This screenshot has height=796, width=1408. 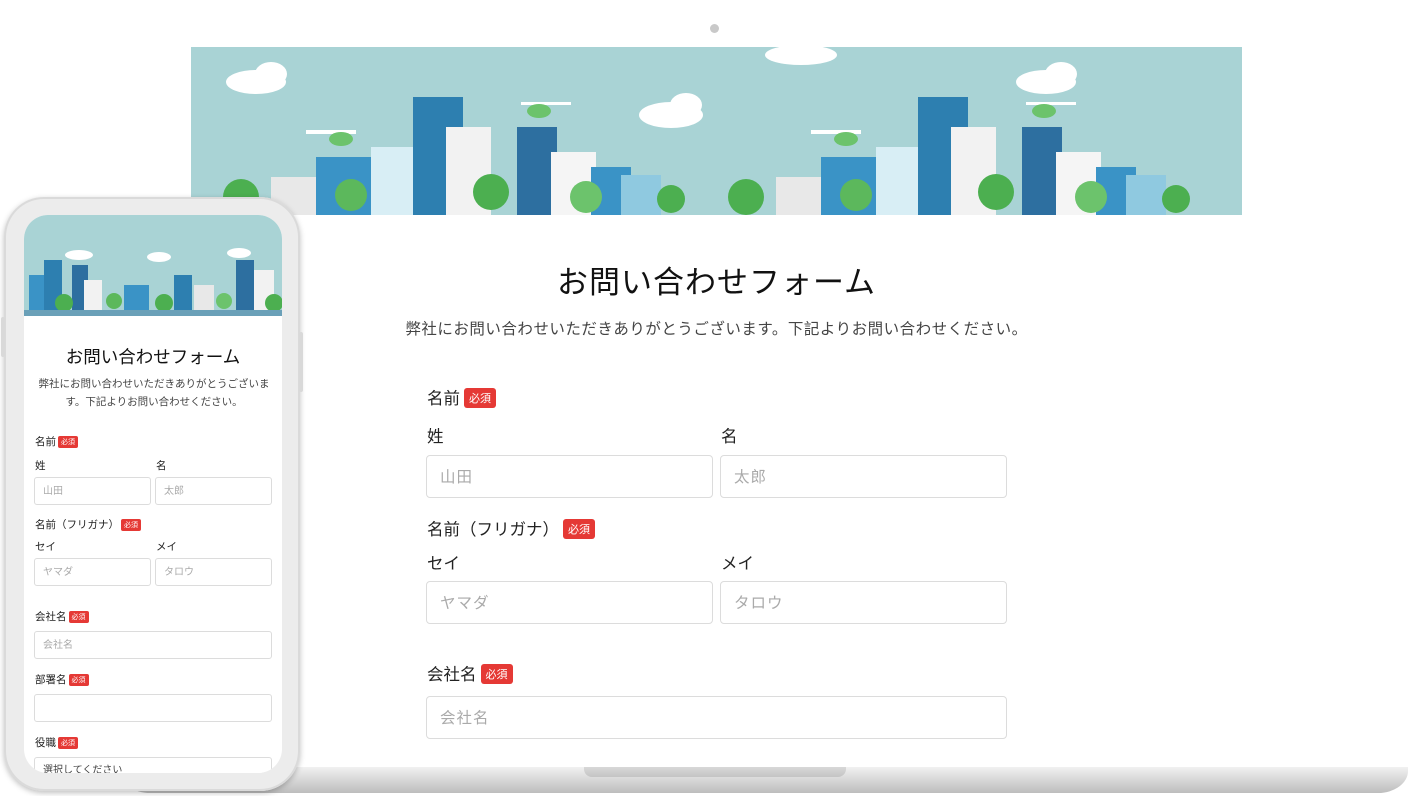 I want to click on mobile-position-label: 役職 必須, so click(x=56, y=742).